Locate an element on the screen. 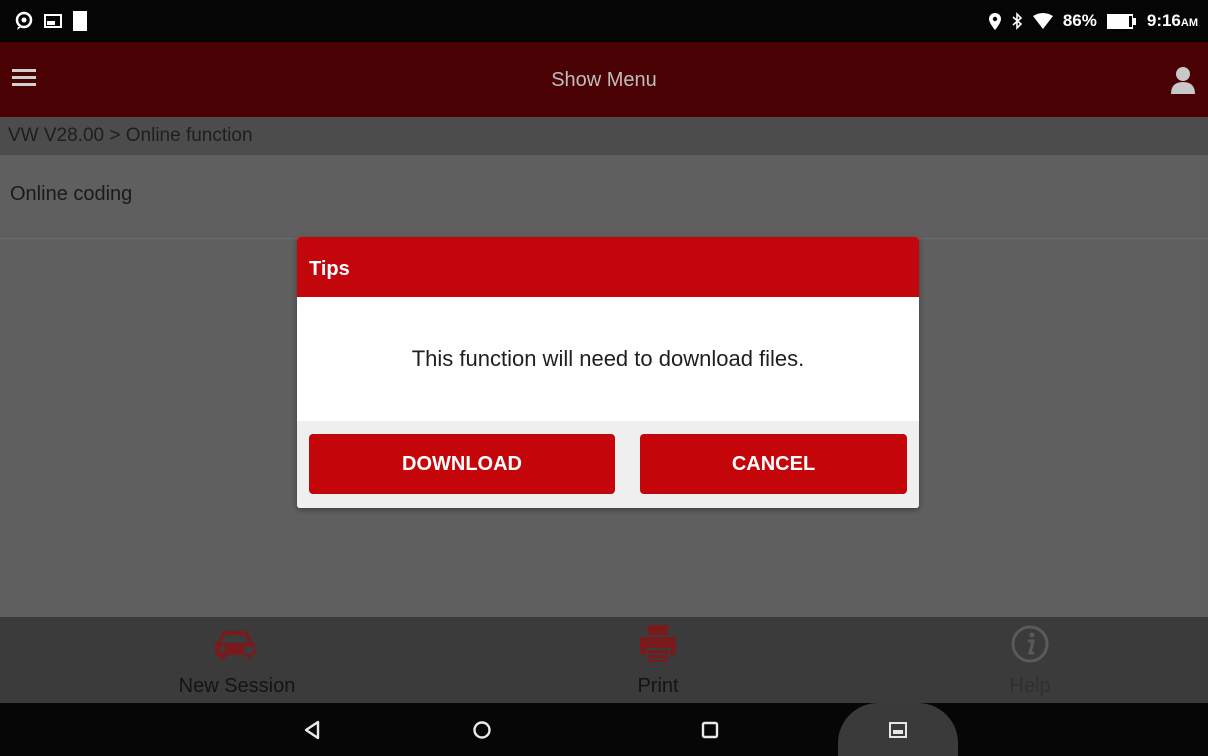  bluetooth-icon is located at coordinates (1017, 21).